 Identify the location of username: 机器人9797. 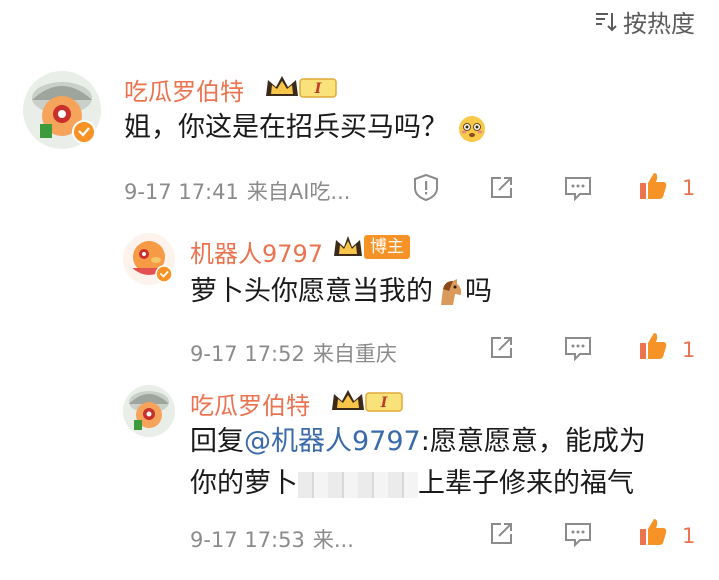
(256, 251).